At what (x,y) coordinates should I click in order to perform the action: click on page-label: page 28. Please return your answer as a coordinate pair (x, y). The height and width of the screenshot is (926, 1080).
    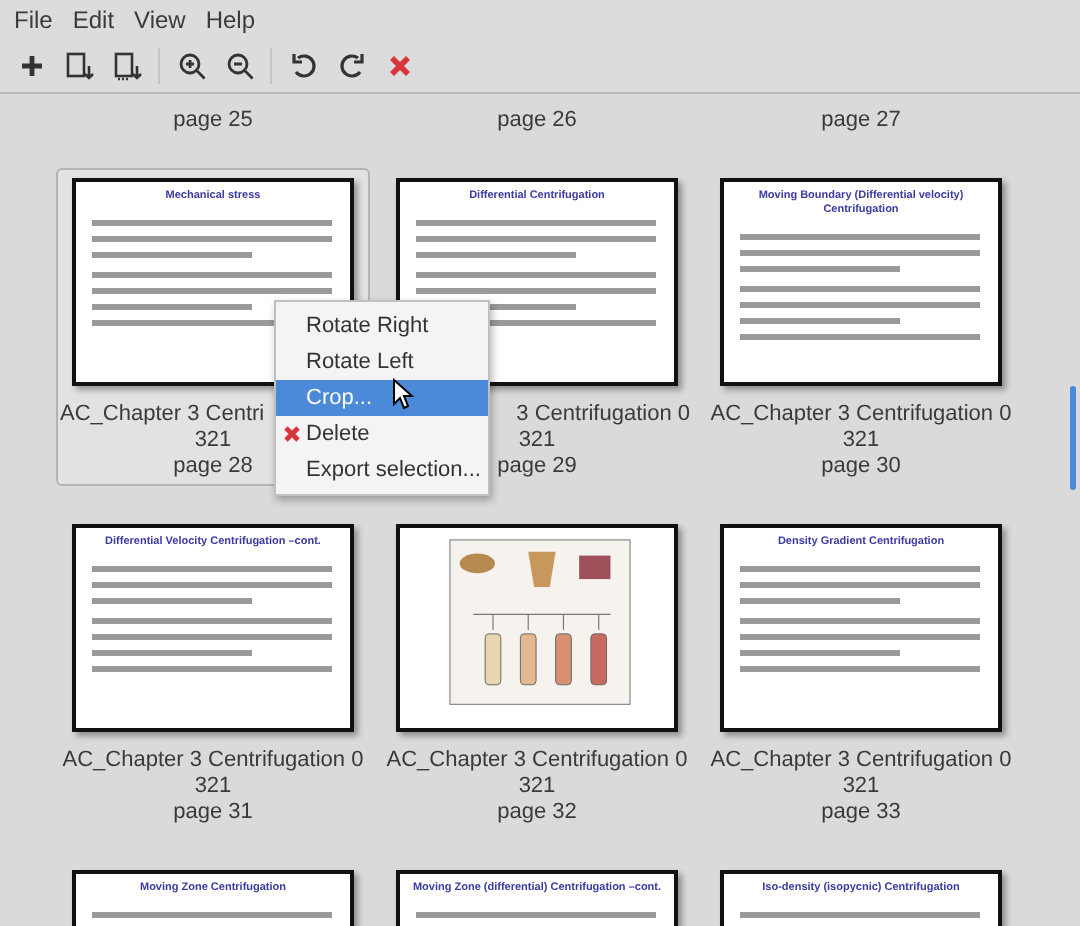
    Looking at the image, I should click on (213, 467).